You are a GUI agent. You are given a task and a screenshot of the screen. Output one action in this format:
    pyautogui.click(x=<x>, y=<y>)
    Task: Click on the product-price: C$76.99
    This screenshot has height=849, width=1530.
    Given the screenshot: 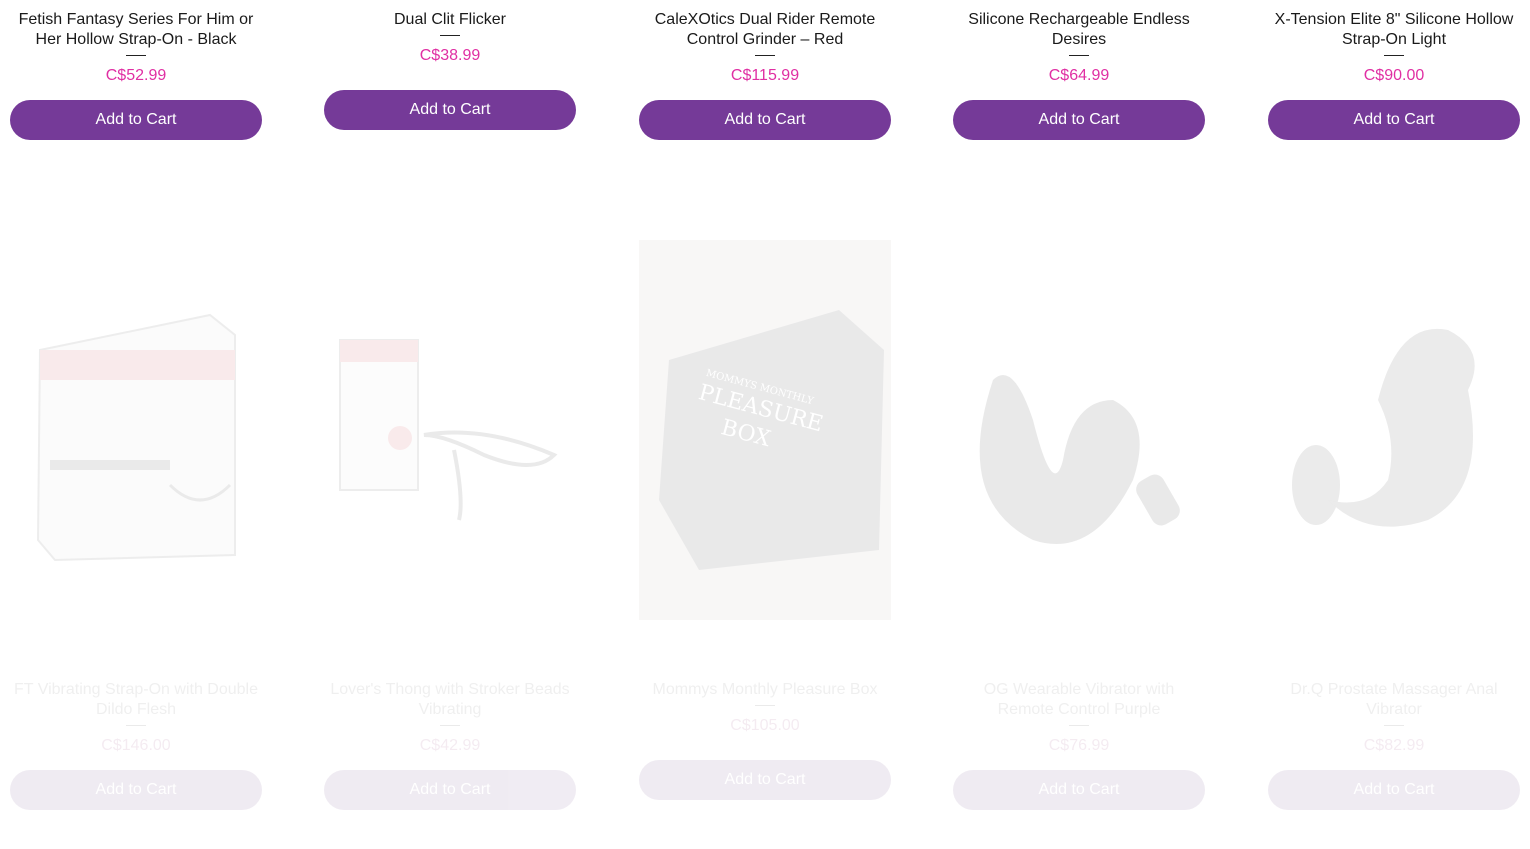 What is the action you would take?
    pyautogui.click(x=1079, y=745)
    